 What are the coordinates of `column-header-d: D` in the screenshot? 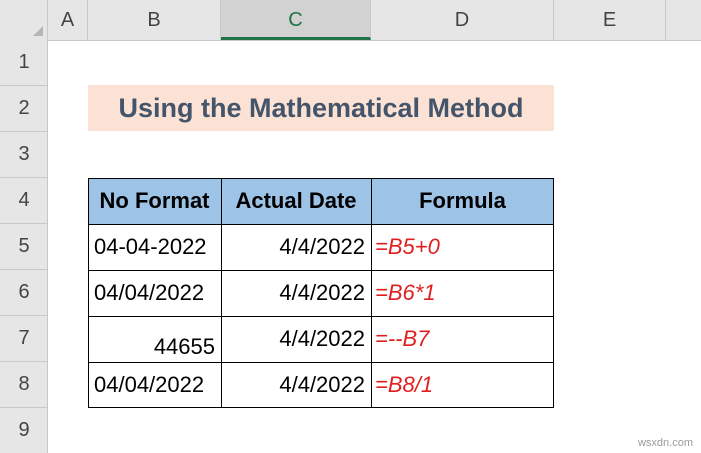 It's located at (462, 20).